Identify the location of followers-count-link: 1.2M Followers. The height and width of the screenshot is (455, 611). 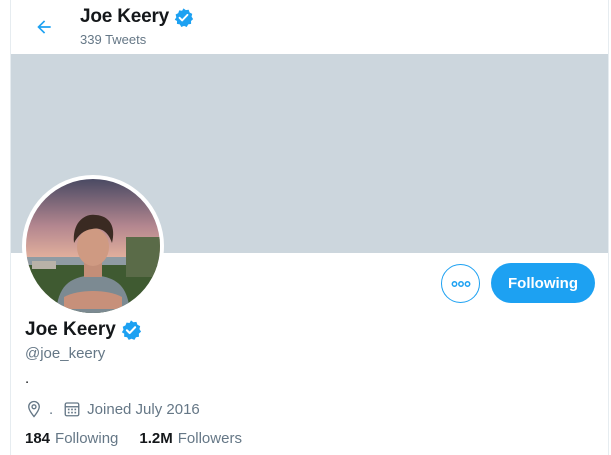
(190, 438).